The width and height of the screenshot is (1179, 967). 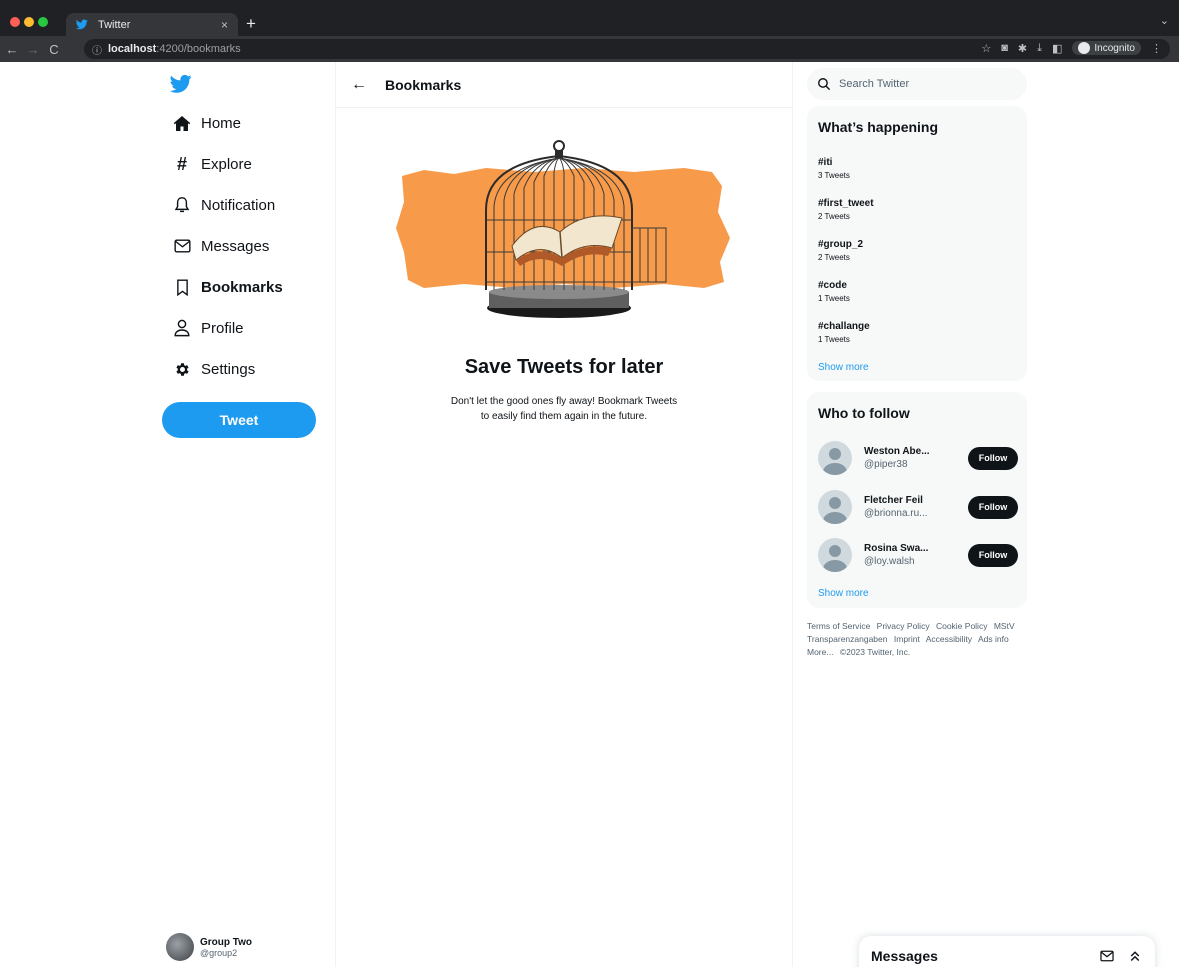 I want to click on new-message-icon, so click(x=1107, y=956).